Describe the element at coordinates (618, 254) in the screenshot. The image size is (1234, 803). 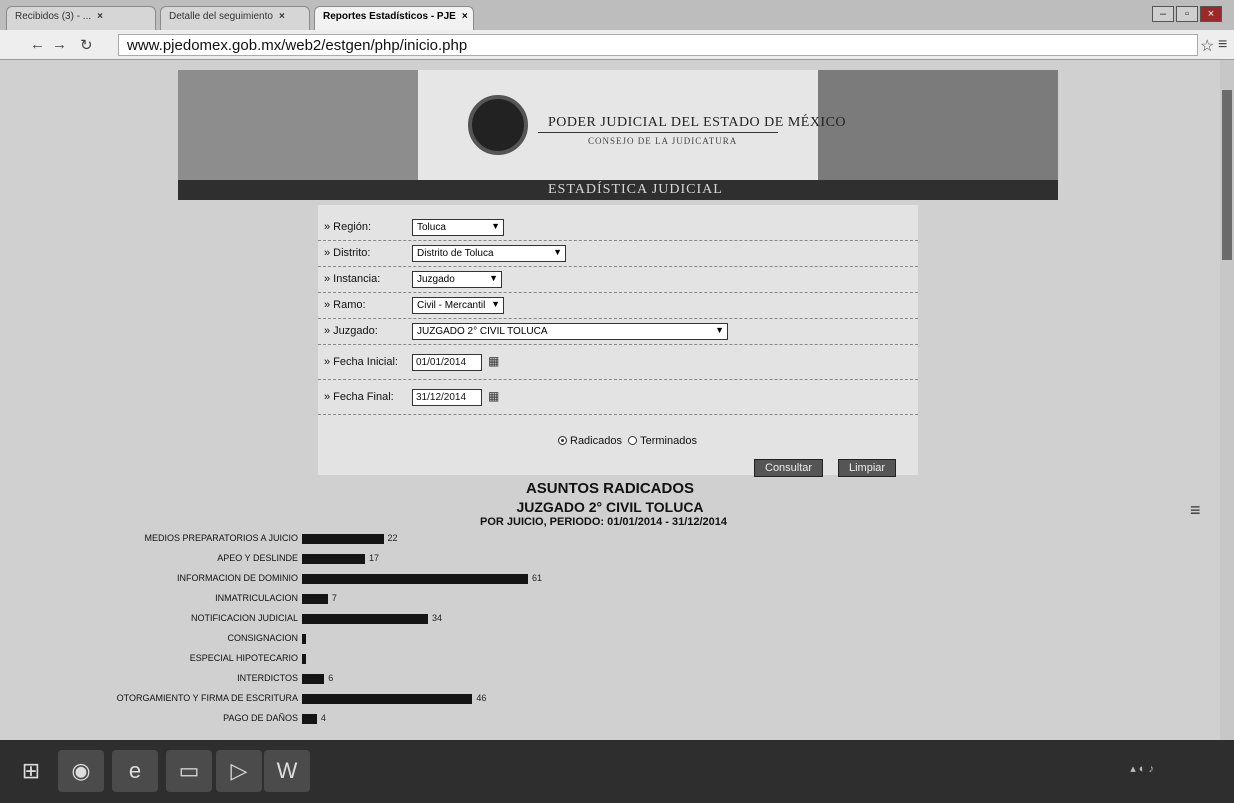
I see `form-row-distrito: » Distrito: Distrito de Toluca ▼` at that location.